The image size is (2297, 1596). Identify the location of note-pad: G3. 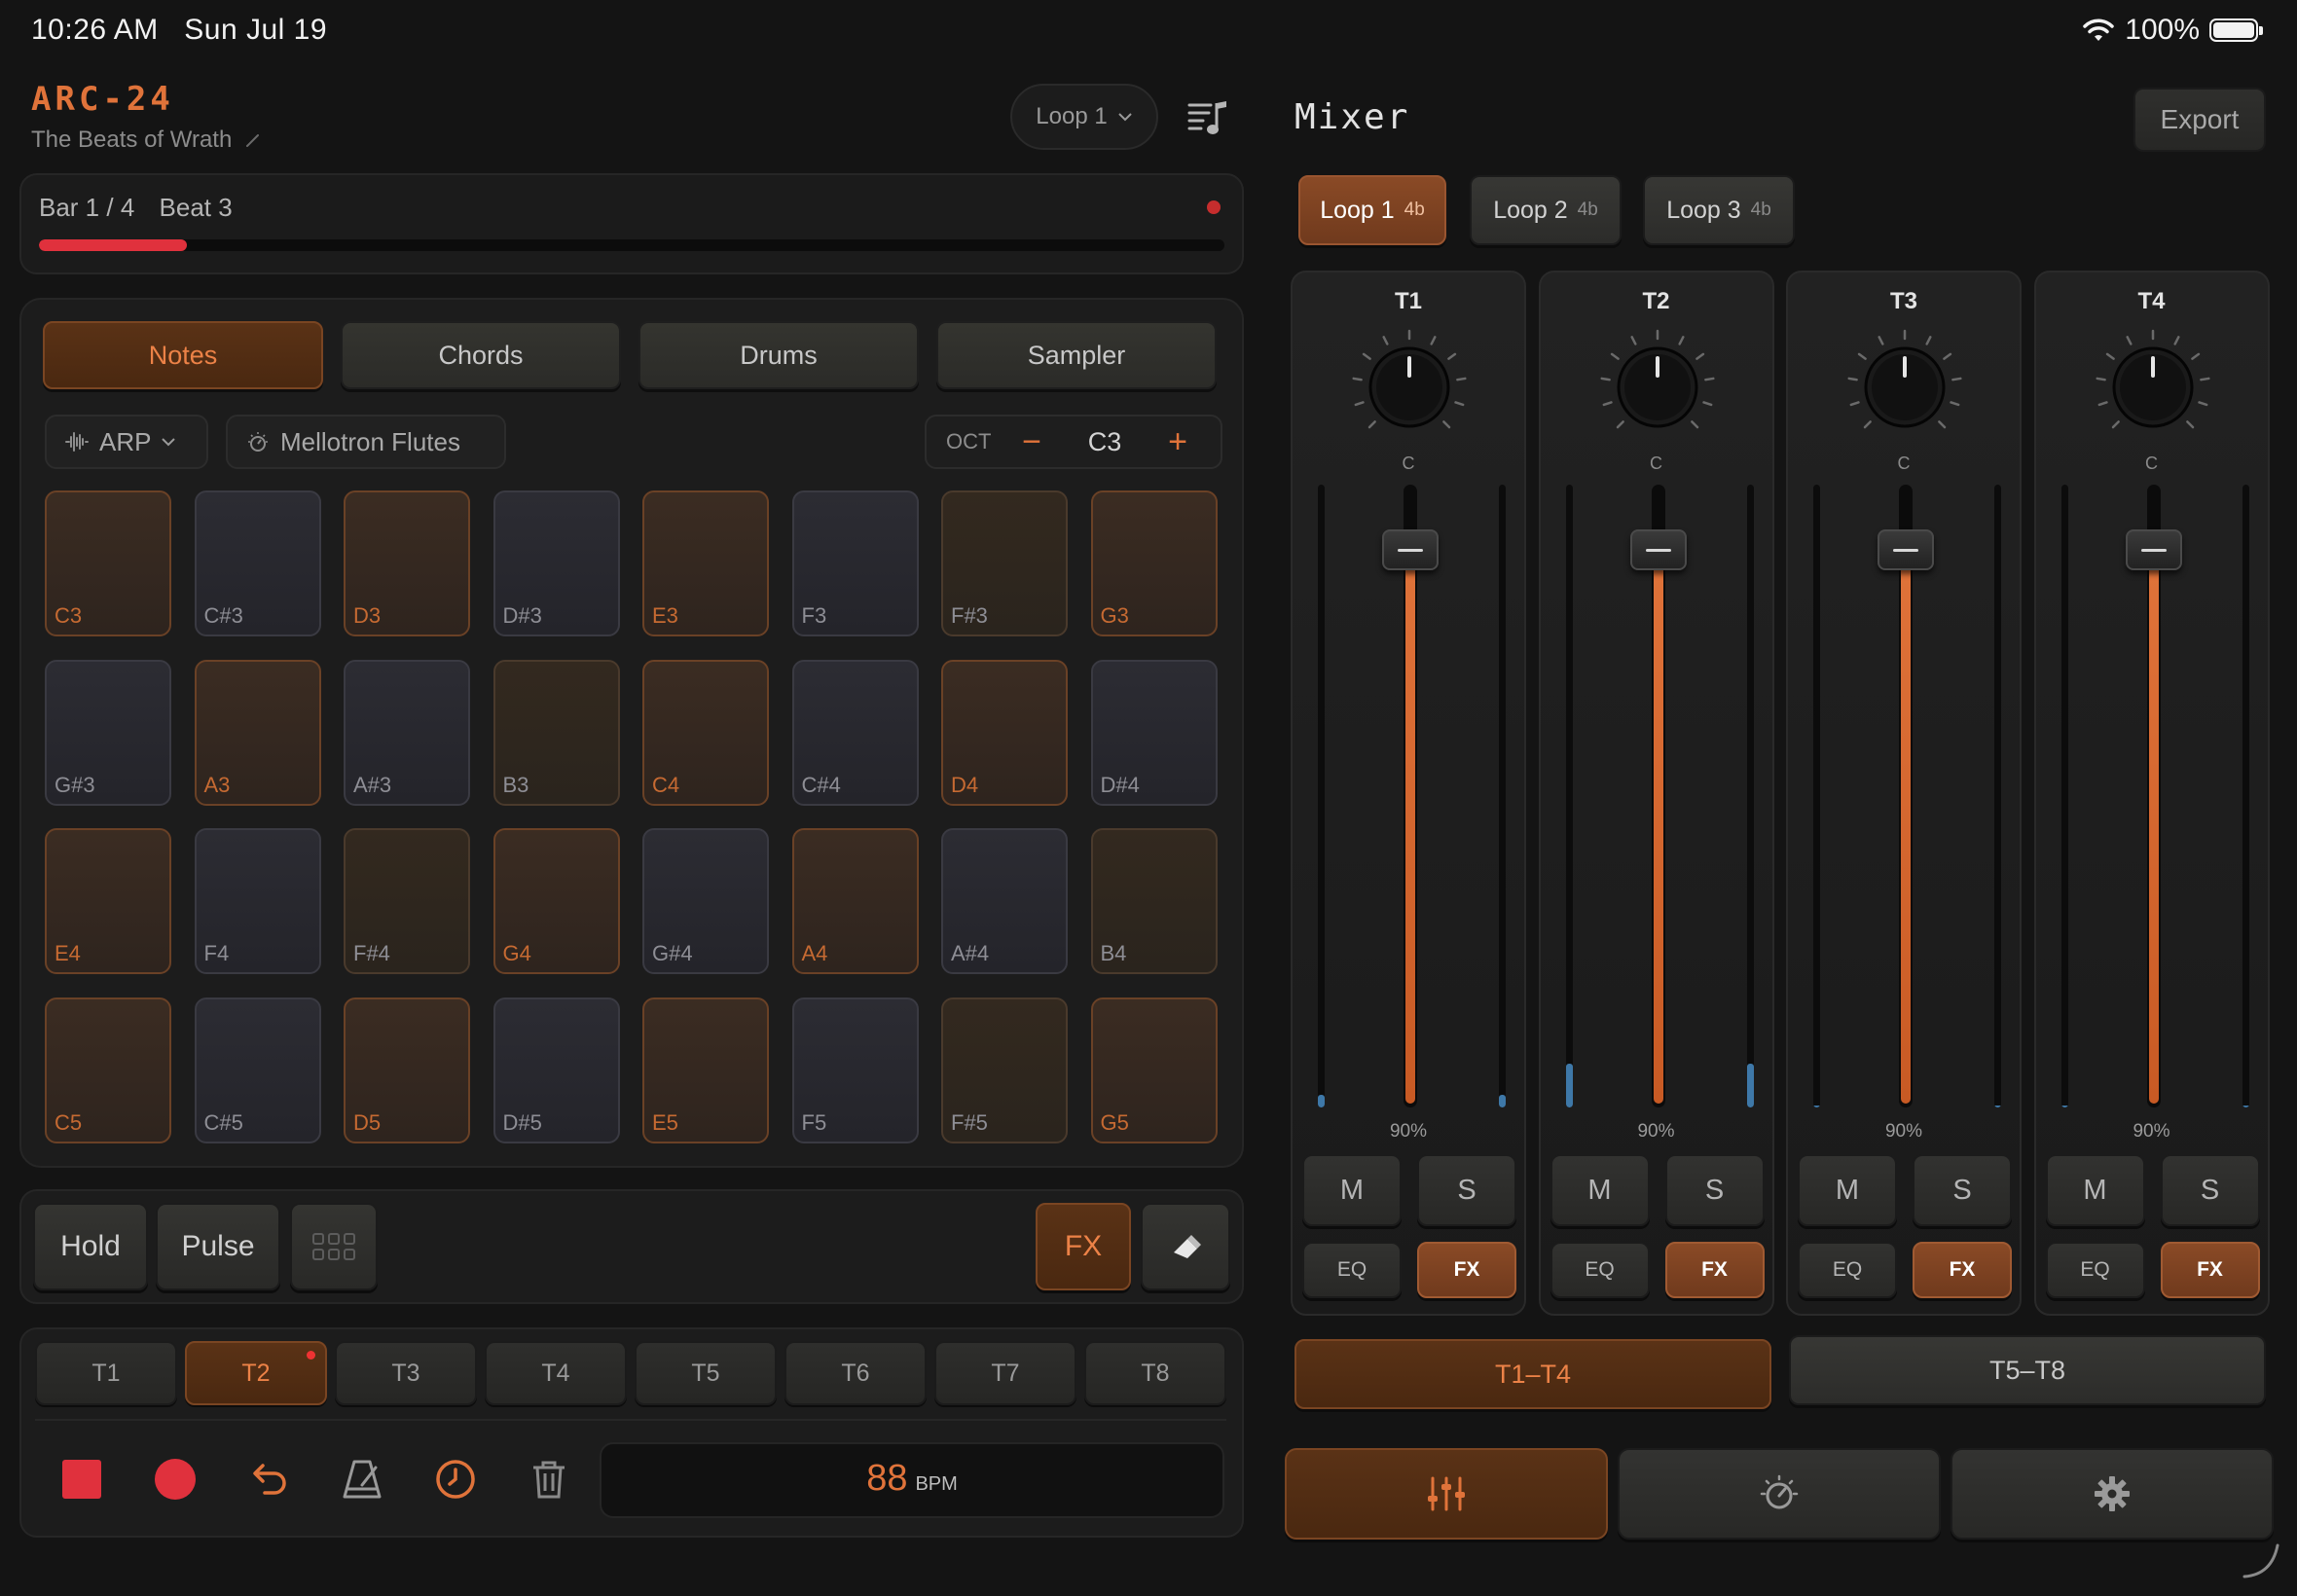
(1154, 563).